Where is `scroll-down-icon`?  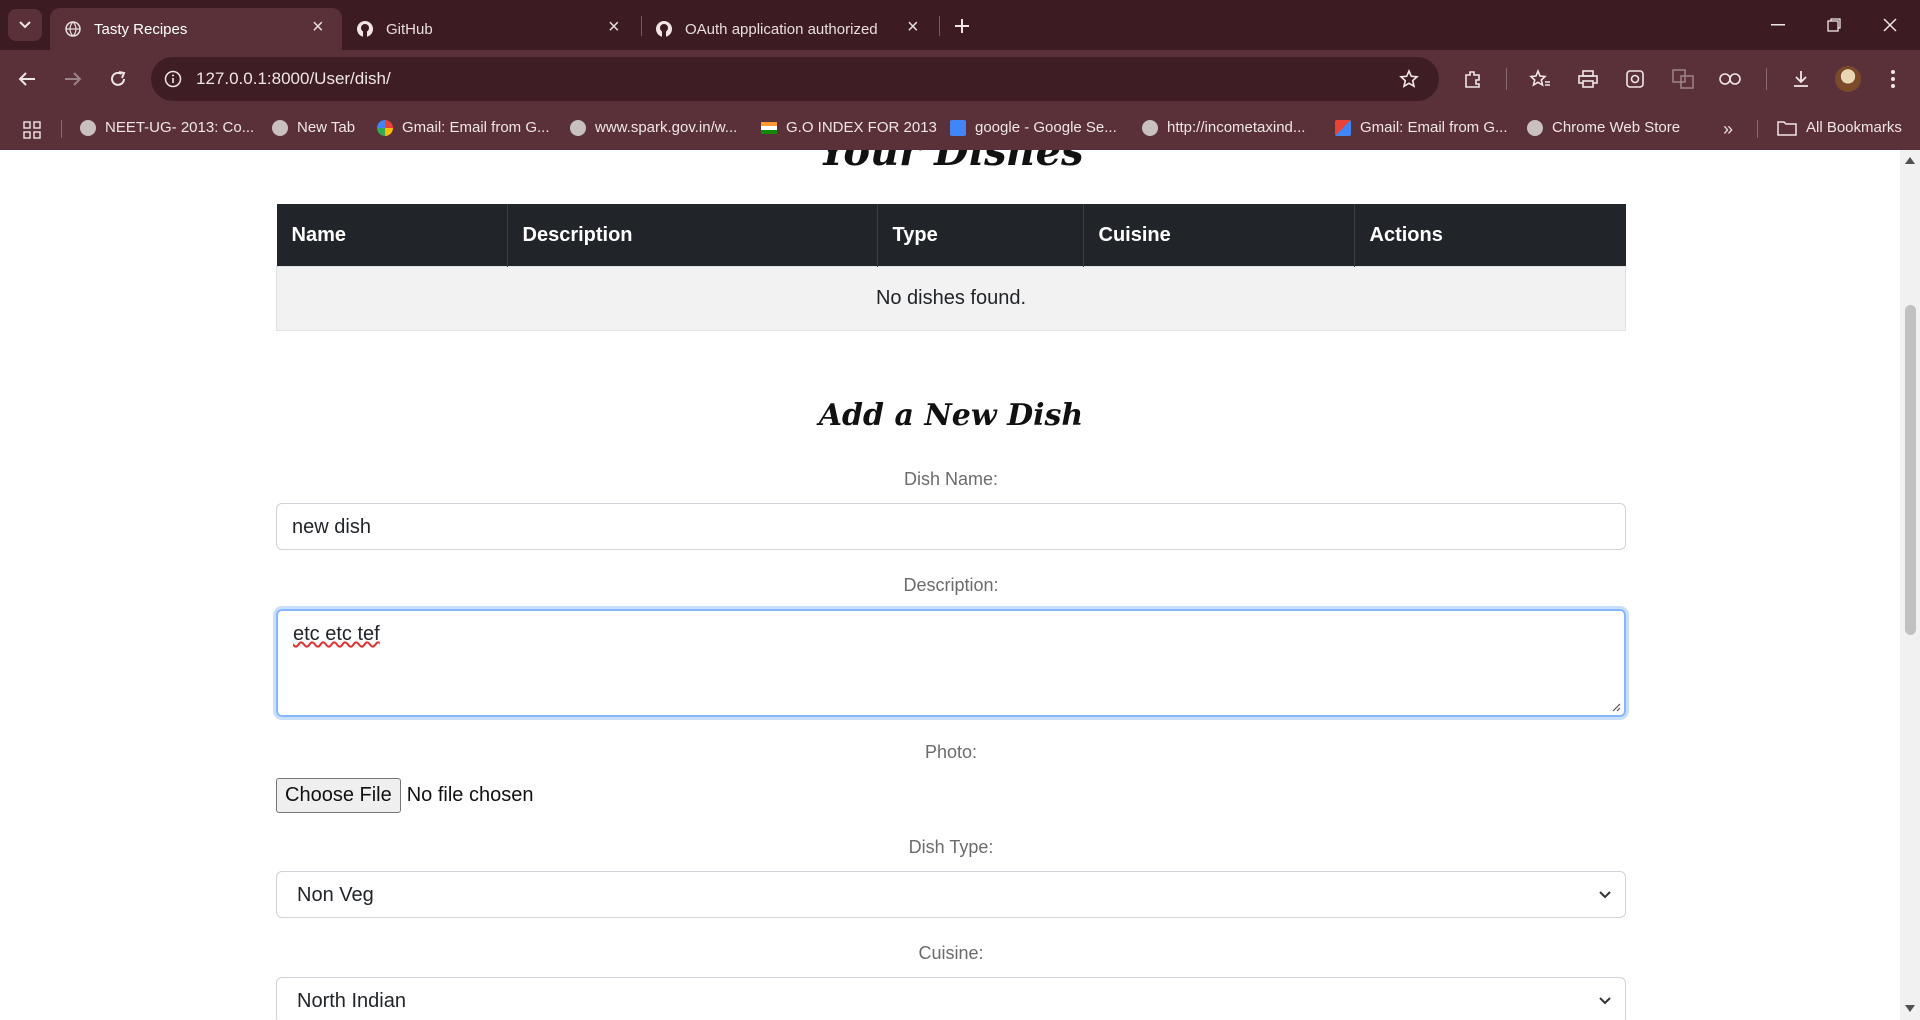 scroll-down-icon is located at coordinates (1910, 1009).